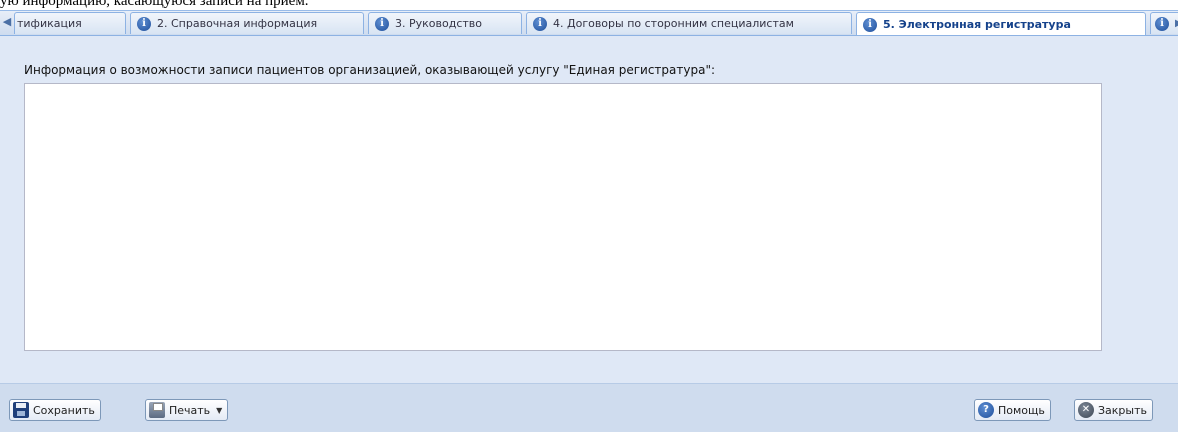 This screenshot has width=1178, height=432. What do you see at coordinates (1086, 410) in the screenshot?
I see `close-icon: ✕` at bounding box center [1086, 410].